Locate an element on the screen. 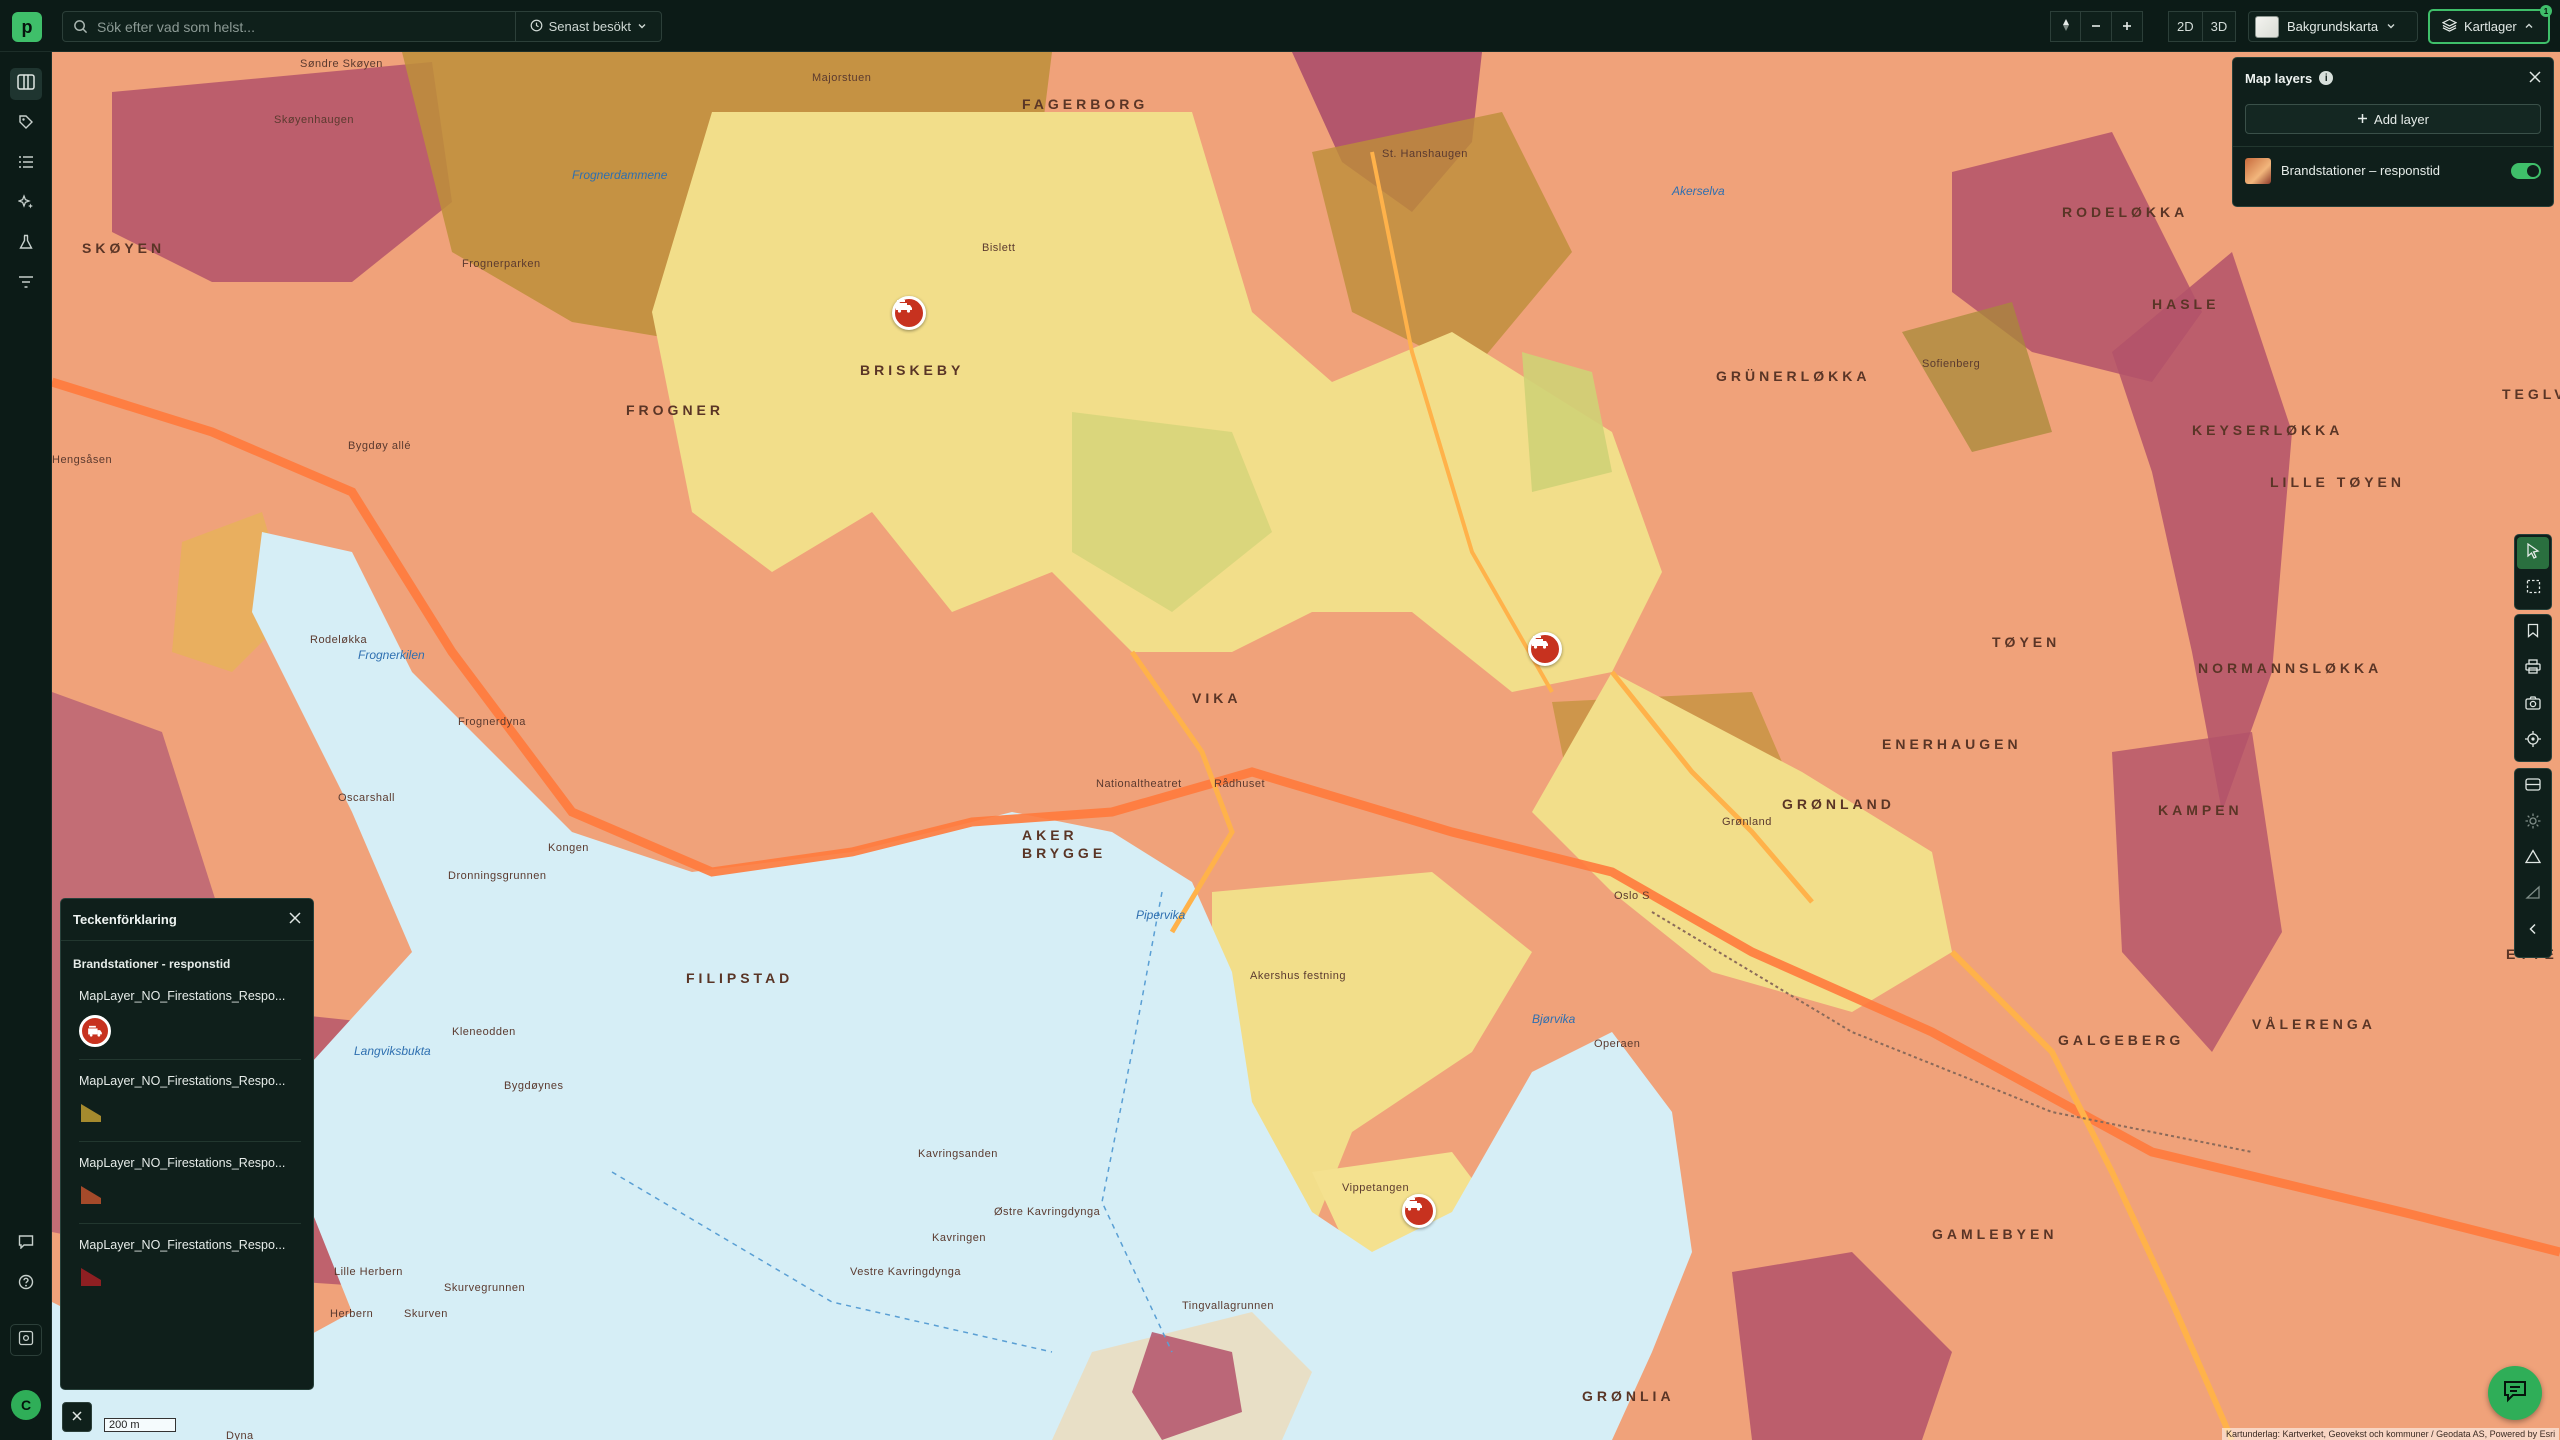 This screenshot has width=2560, height=1440. top-bar: p Senast besökt 2D 3D B is located at coordinates (1280, 26).